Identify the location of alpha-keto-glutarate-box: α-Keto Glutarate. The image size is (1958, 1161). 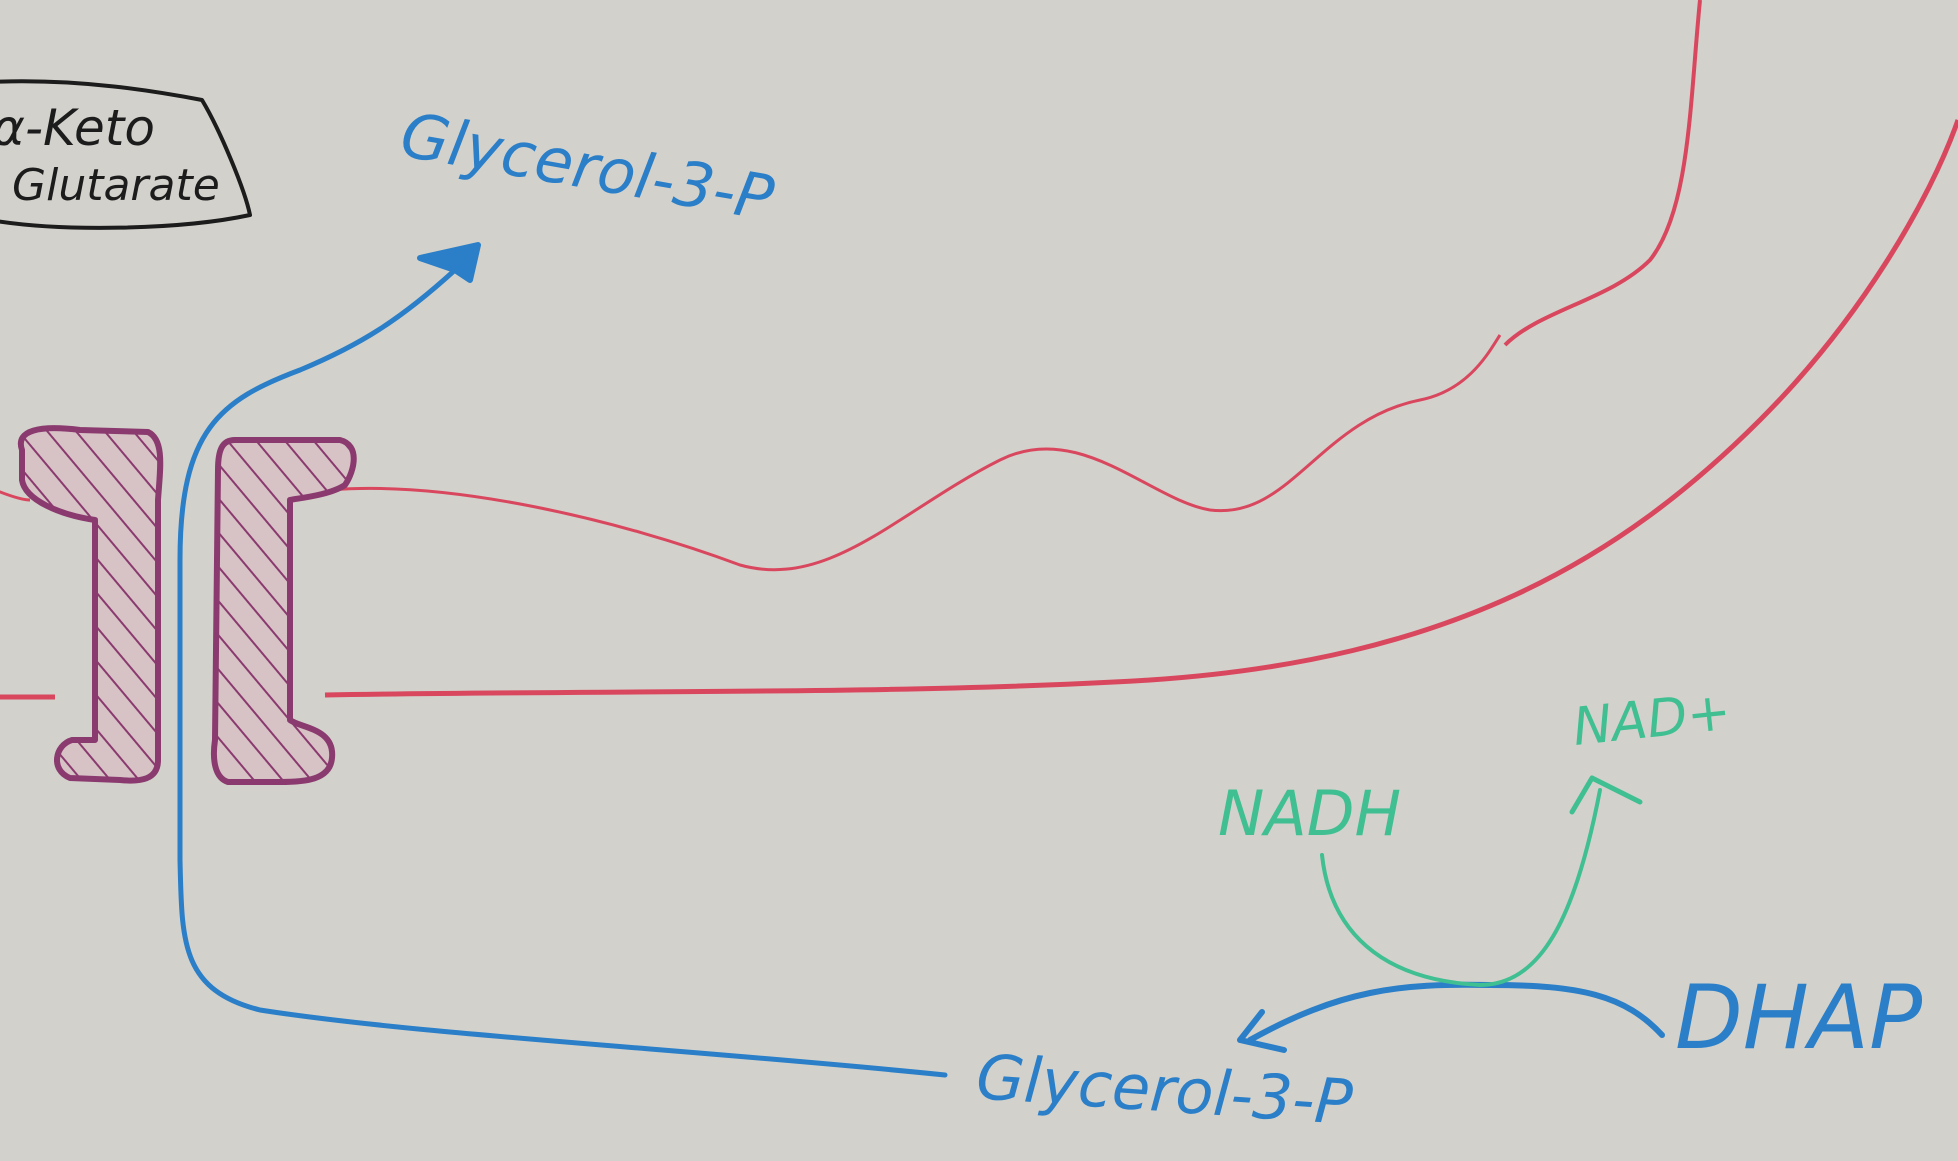
(126, 154).